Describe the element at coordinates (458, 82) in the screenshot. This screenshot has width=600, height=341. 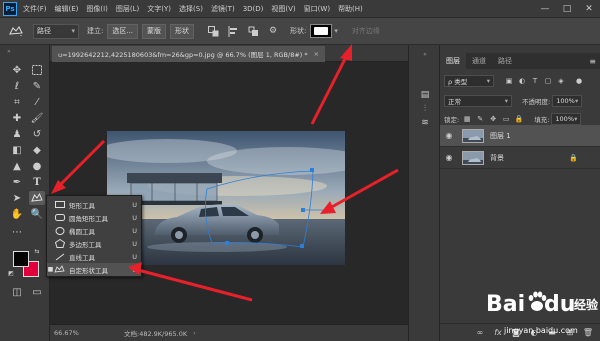
I see `layer-filter-value: ρ 类型` at that location.